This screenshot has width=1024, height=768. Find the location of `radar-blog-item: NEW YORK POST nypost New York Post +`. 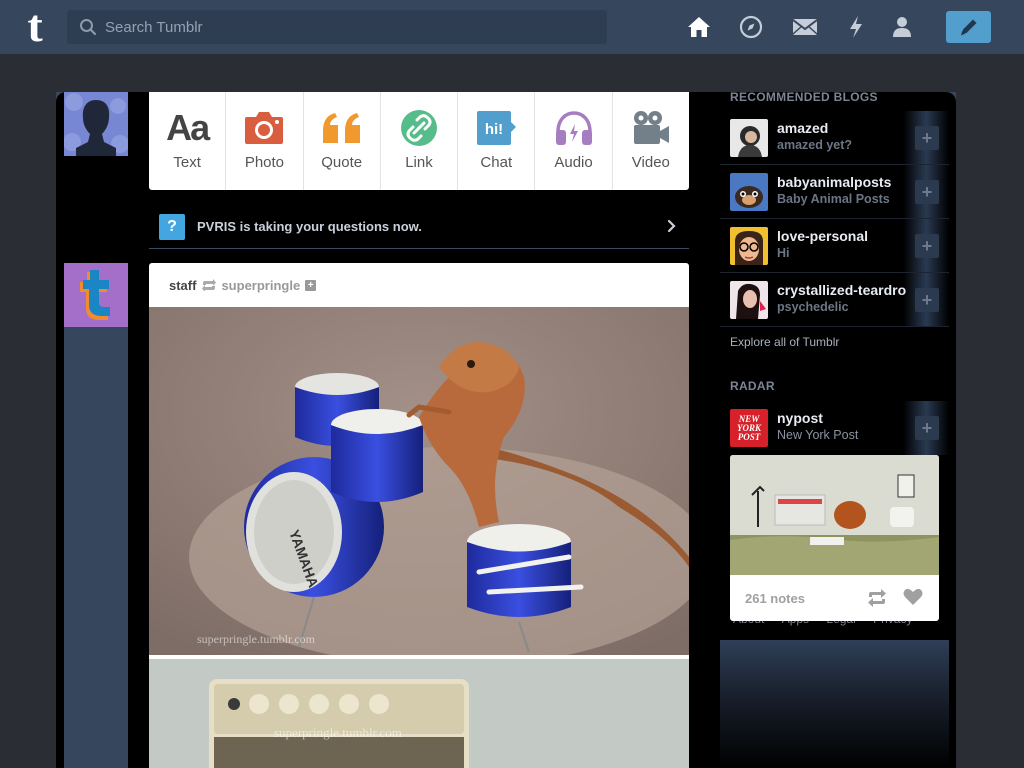

radar-blog-item: NEW YORK POST nypost New York Post + is located at coordinates (834, 428).